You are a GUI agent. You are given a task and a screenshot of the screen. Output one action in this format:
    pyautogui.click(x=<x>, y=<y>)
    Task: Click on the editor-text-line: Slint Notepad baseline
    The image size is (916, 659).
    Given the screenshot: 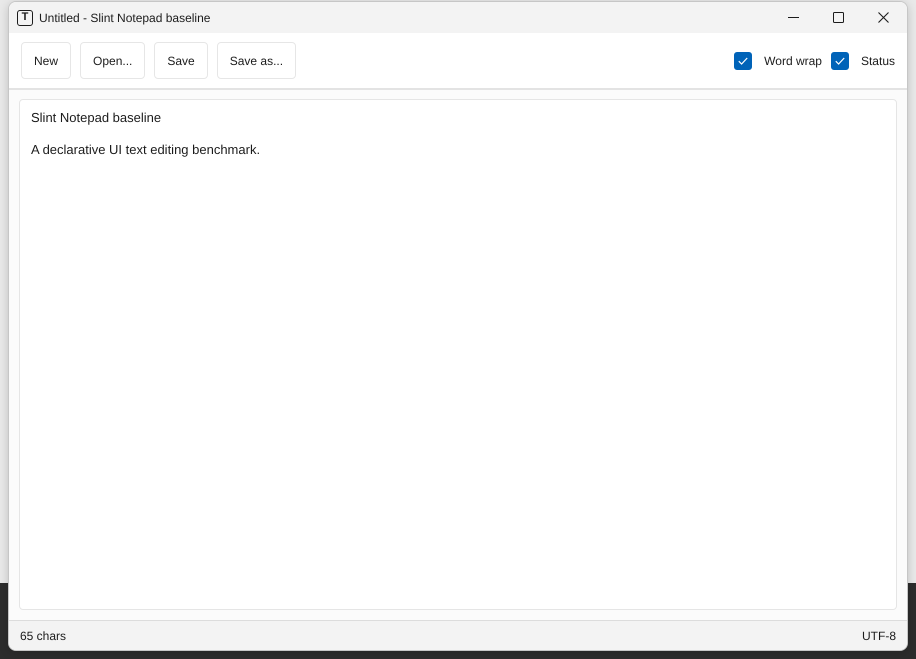 What is the action you would take?
    pyautogui.click(x=96, y=118)
    